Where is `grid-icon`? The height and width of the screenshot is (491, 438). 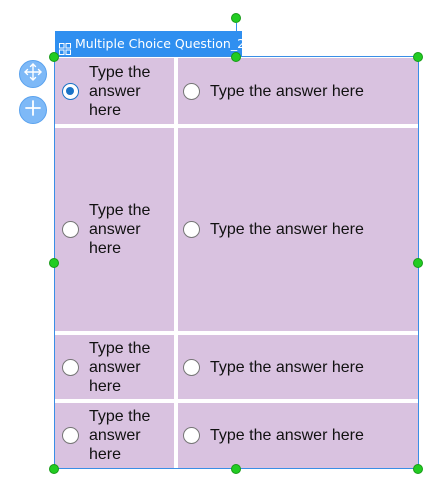
grid-icon is located at coordinates (65, 46).